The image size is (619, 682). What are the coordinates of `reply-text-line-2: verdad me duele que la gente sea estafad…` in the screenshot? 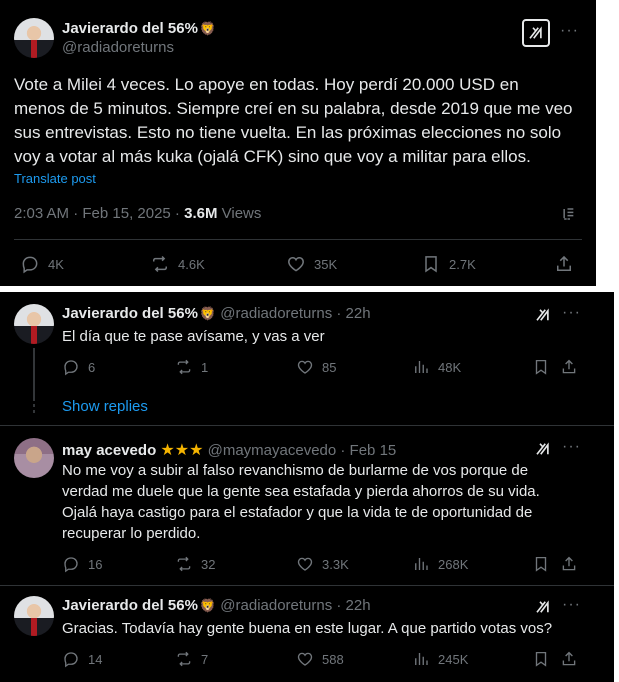 It's located at (301, 491).